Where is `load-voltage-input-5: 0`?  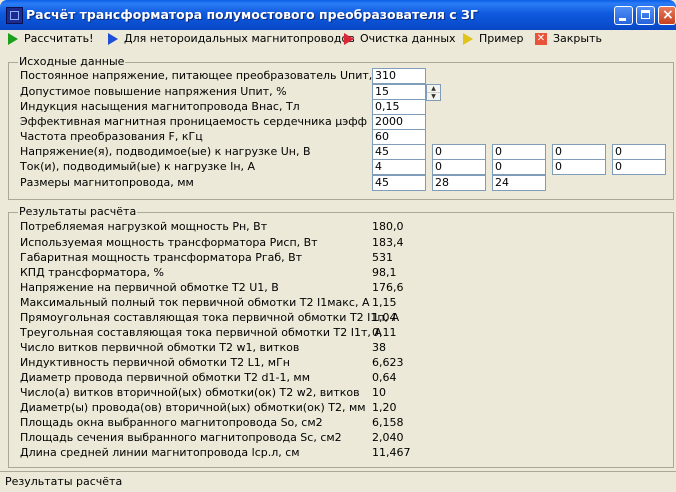 load-voltage-input-5: 0 is located at coordinates (639, 152).